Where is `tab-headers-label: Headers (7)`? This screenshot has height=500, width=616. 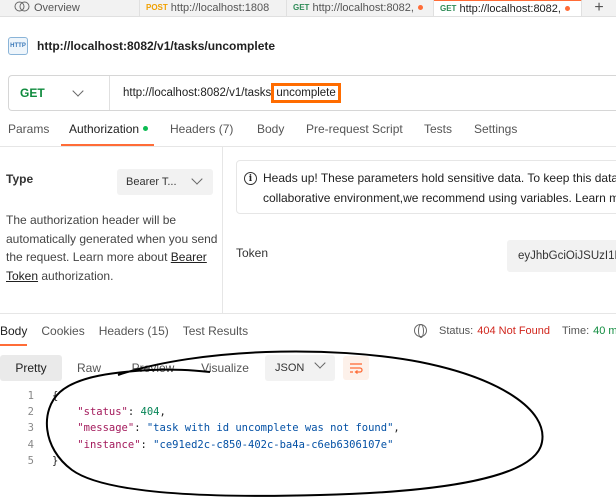 tab-headers-label: Headers (7) is located at coordinates (202, 129).